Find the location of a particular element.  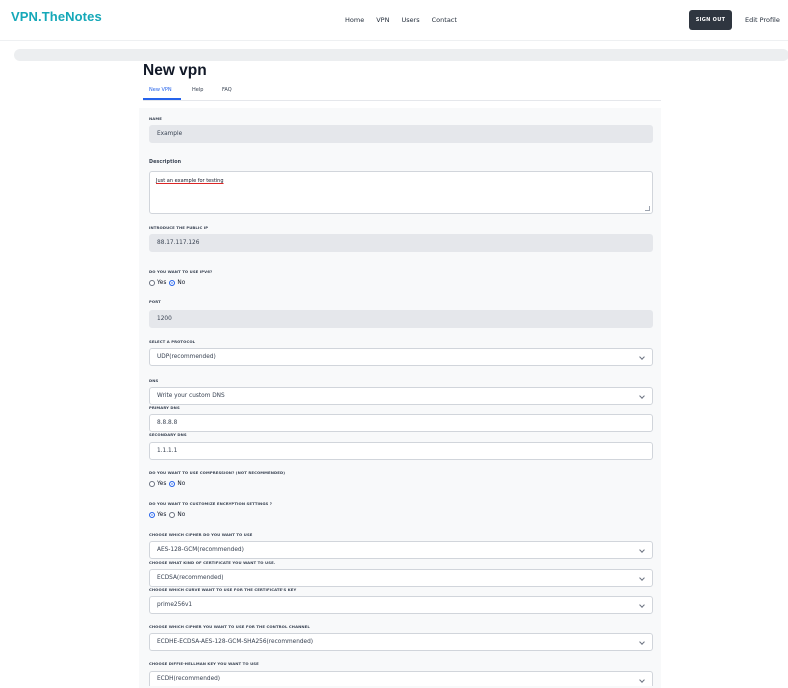

name-label: NAME is located at coordinates (155, 118).